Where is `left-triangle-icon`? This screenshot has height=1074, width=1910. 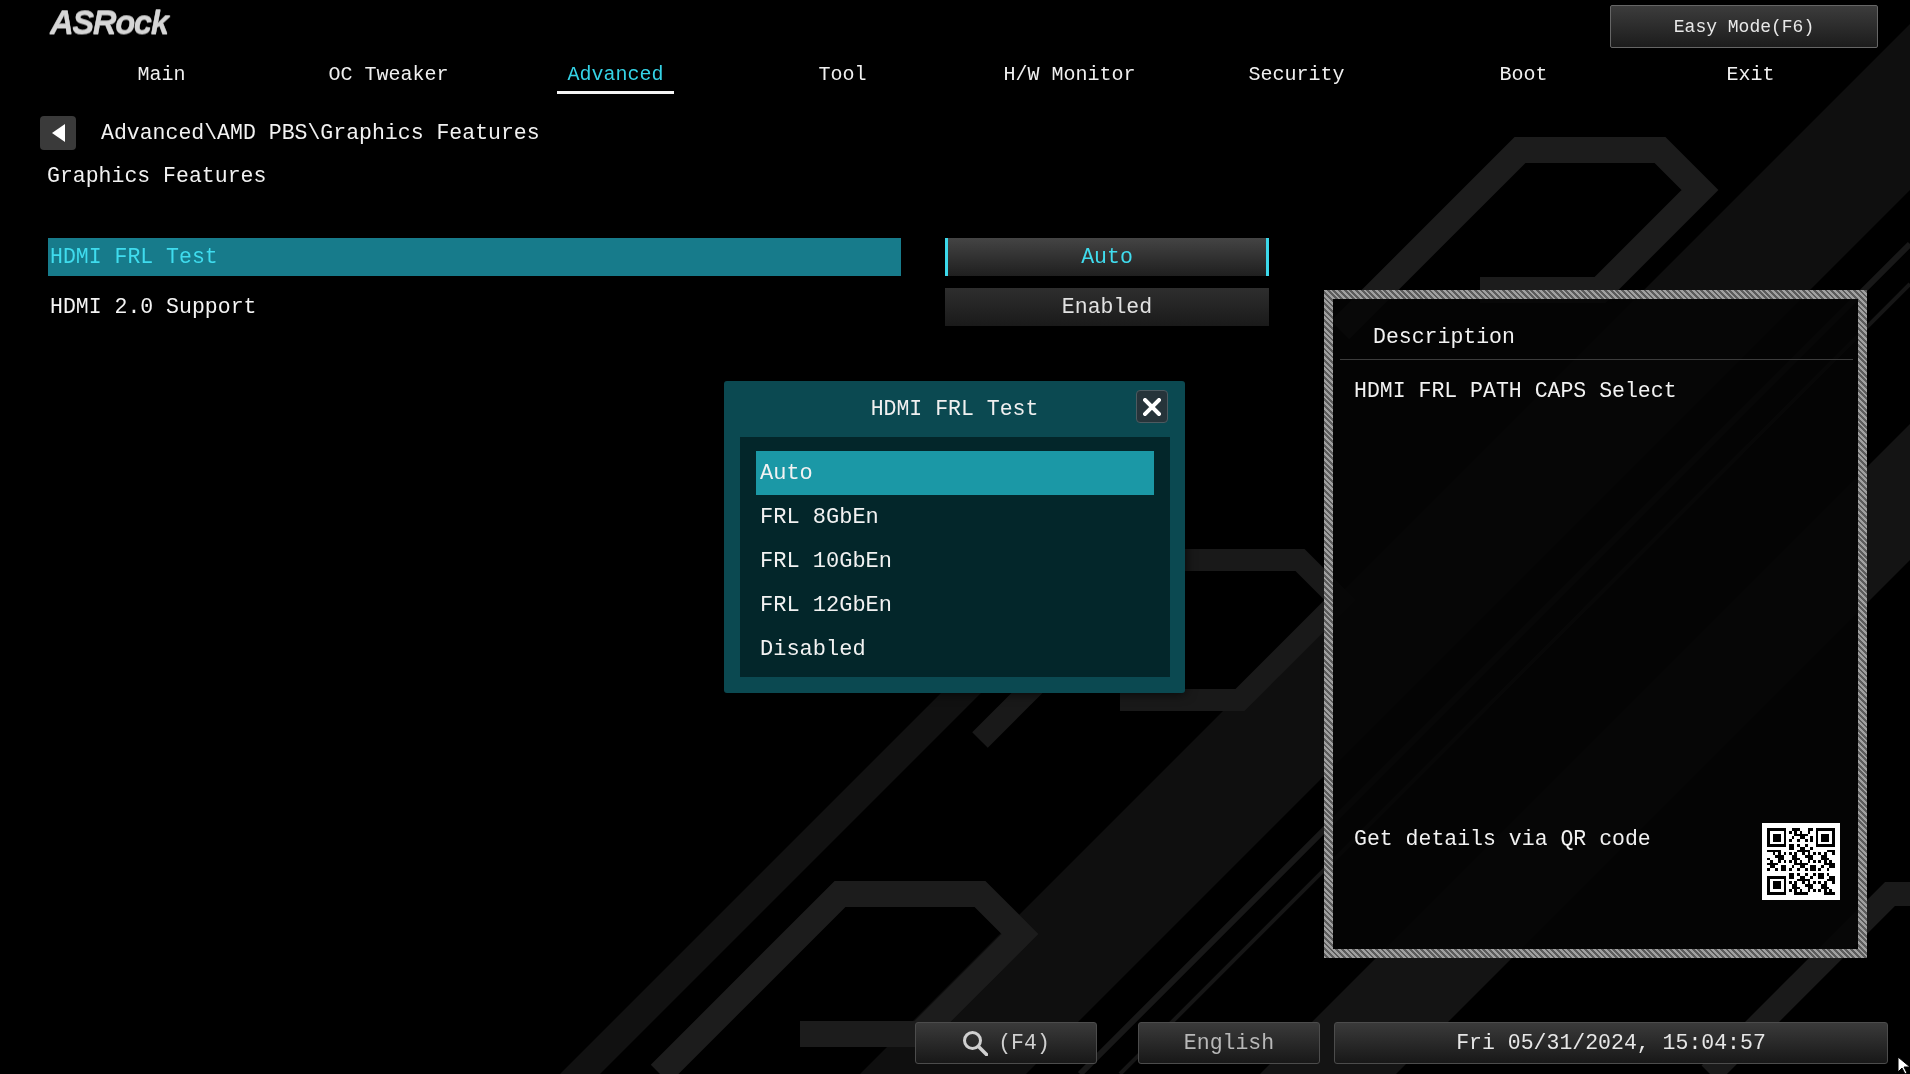 left-triangle-icon is located at coordinates (58, 133).